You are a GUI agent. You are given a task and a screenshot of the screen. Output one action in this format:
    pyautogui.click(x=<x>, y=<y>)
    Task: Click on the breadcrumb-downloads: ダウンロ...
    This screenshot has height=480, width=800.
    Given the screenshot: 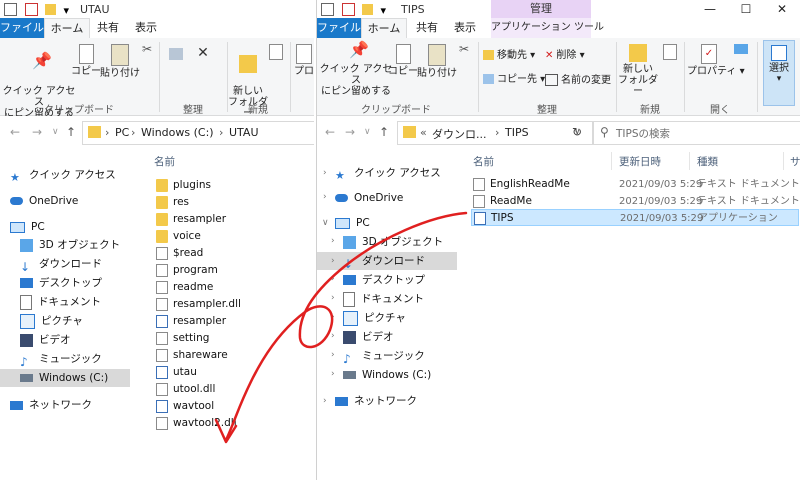 What is the action you would take?
    pyautogui.click(x=459, y=134)
    